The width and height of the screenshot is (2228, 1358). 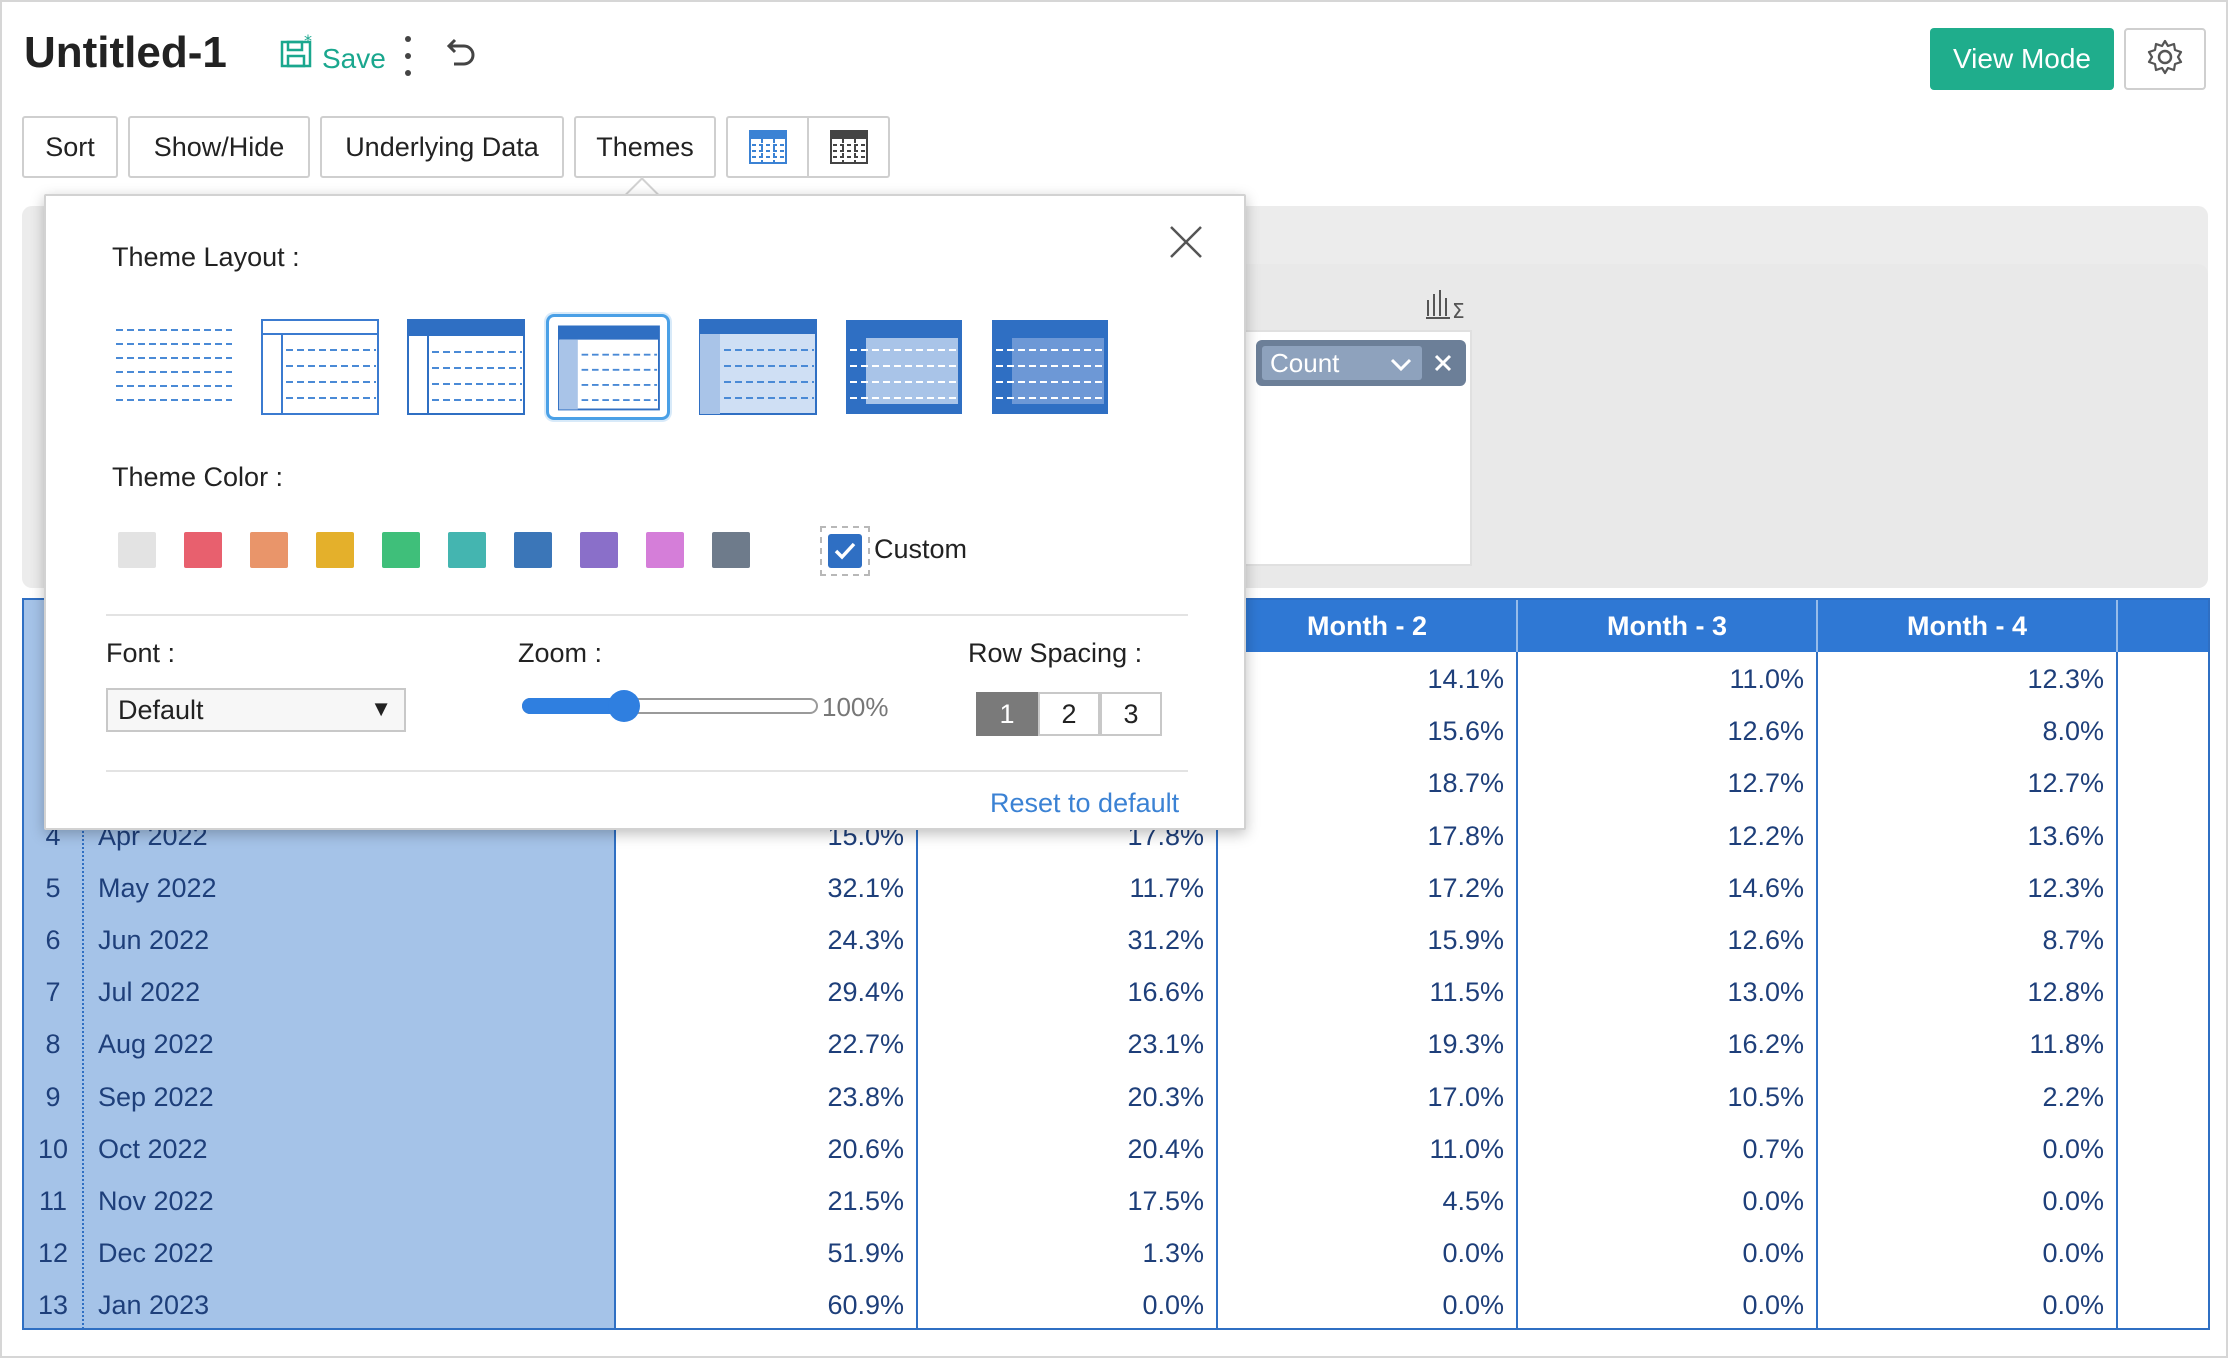 I want to click on table-cell: 11.8%, so click(x=2066, y=1044).